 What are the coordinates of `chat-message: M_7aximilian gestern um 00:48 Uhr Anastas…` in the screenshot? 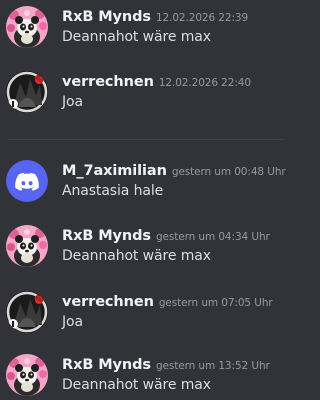 It's located at (143, 182).